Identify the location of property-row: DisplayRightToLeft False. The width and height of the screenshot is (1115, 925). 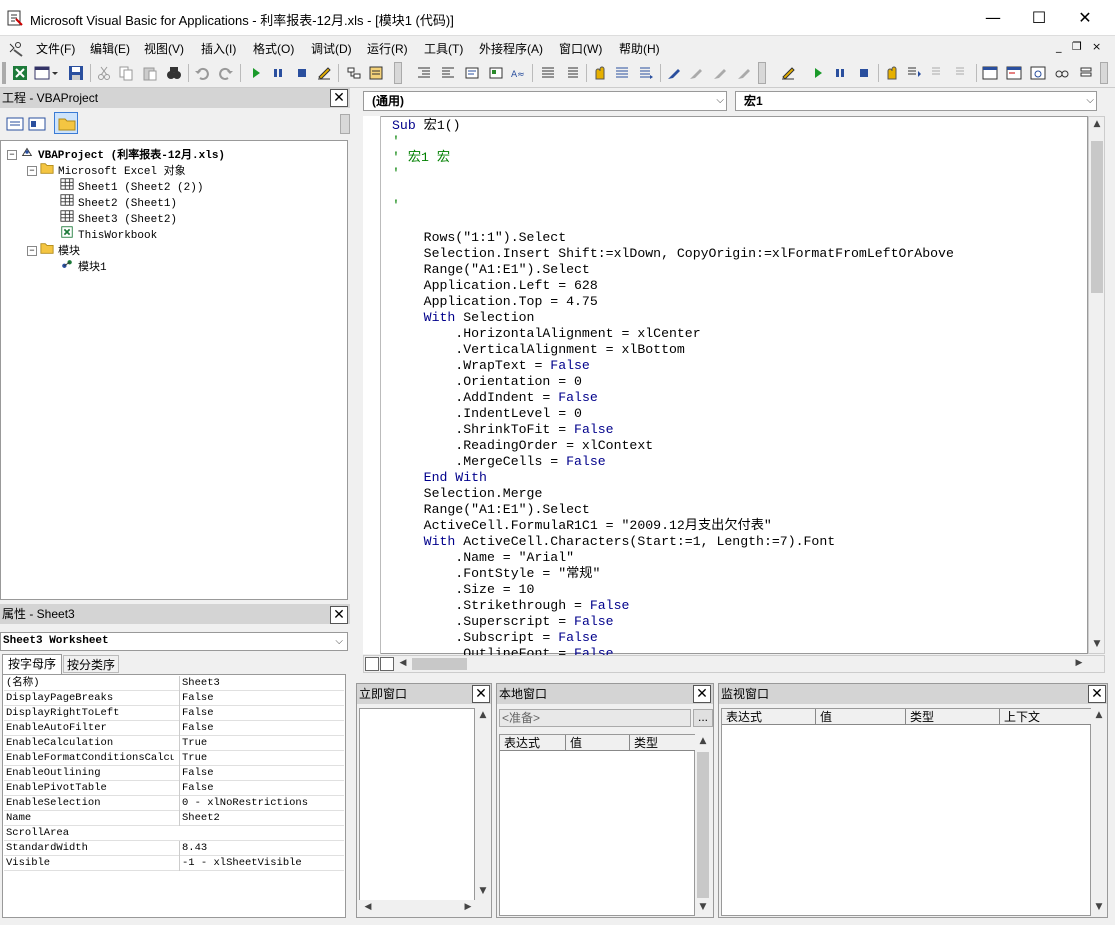
(174, 713).